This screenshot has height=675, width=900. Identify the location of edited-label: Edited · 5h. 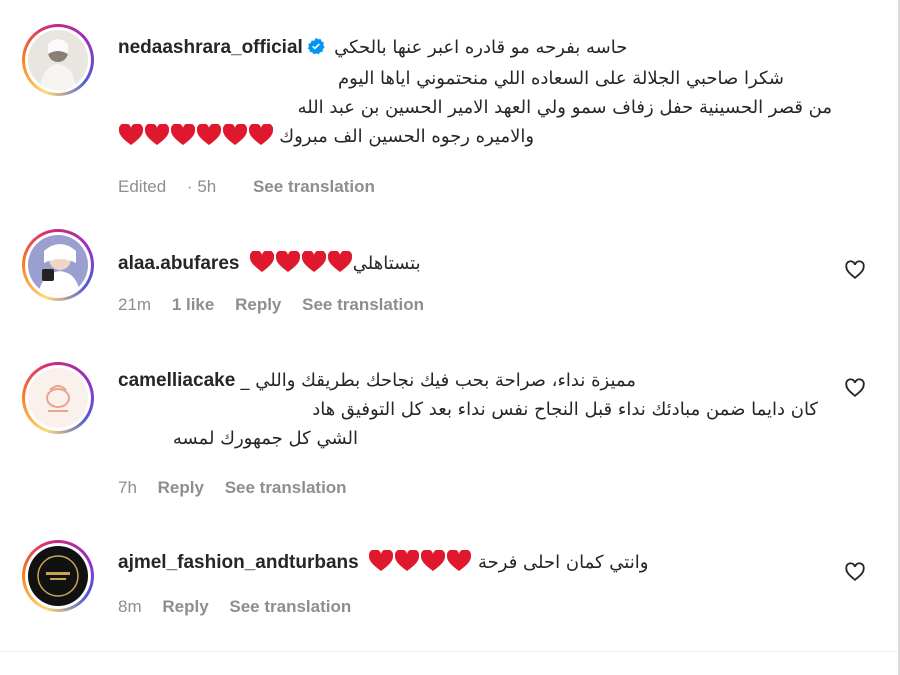
(167, 186).